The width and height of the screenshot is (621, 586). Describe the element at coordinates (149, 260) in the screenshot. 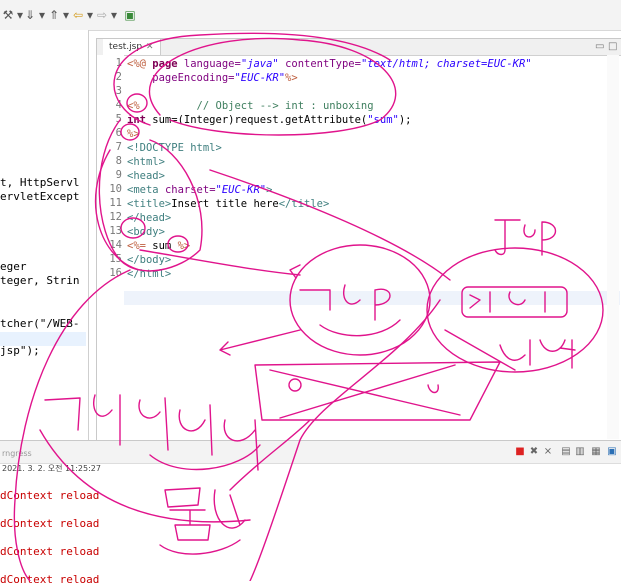

I see `code-line-15: </body>` at that location.